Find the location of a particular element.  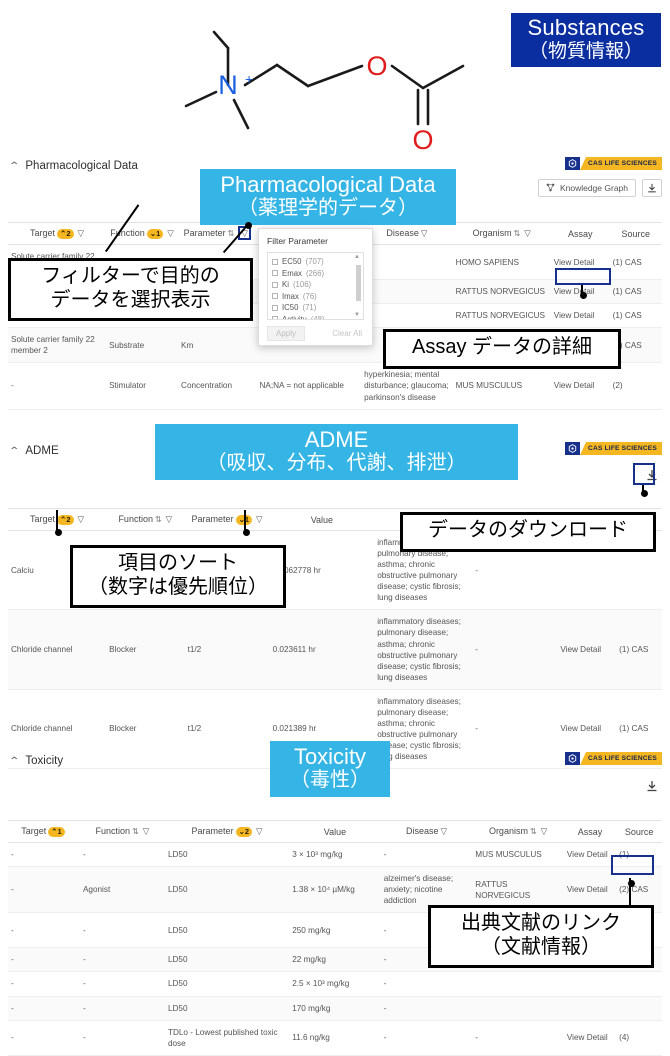

cell-organism is located at coordinates (518, 984).